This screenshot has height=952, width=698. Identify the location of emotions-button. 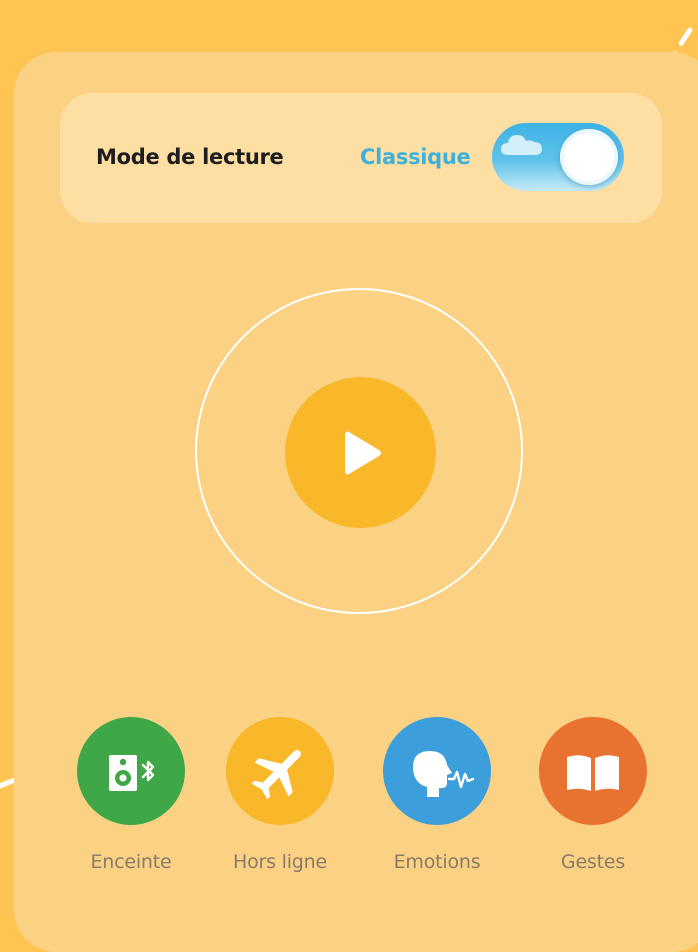
(437, 771).